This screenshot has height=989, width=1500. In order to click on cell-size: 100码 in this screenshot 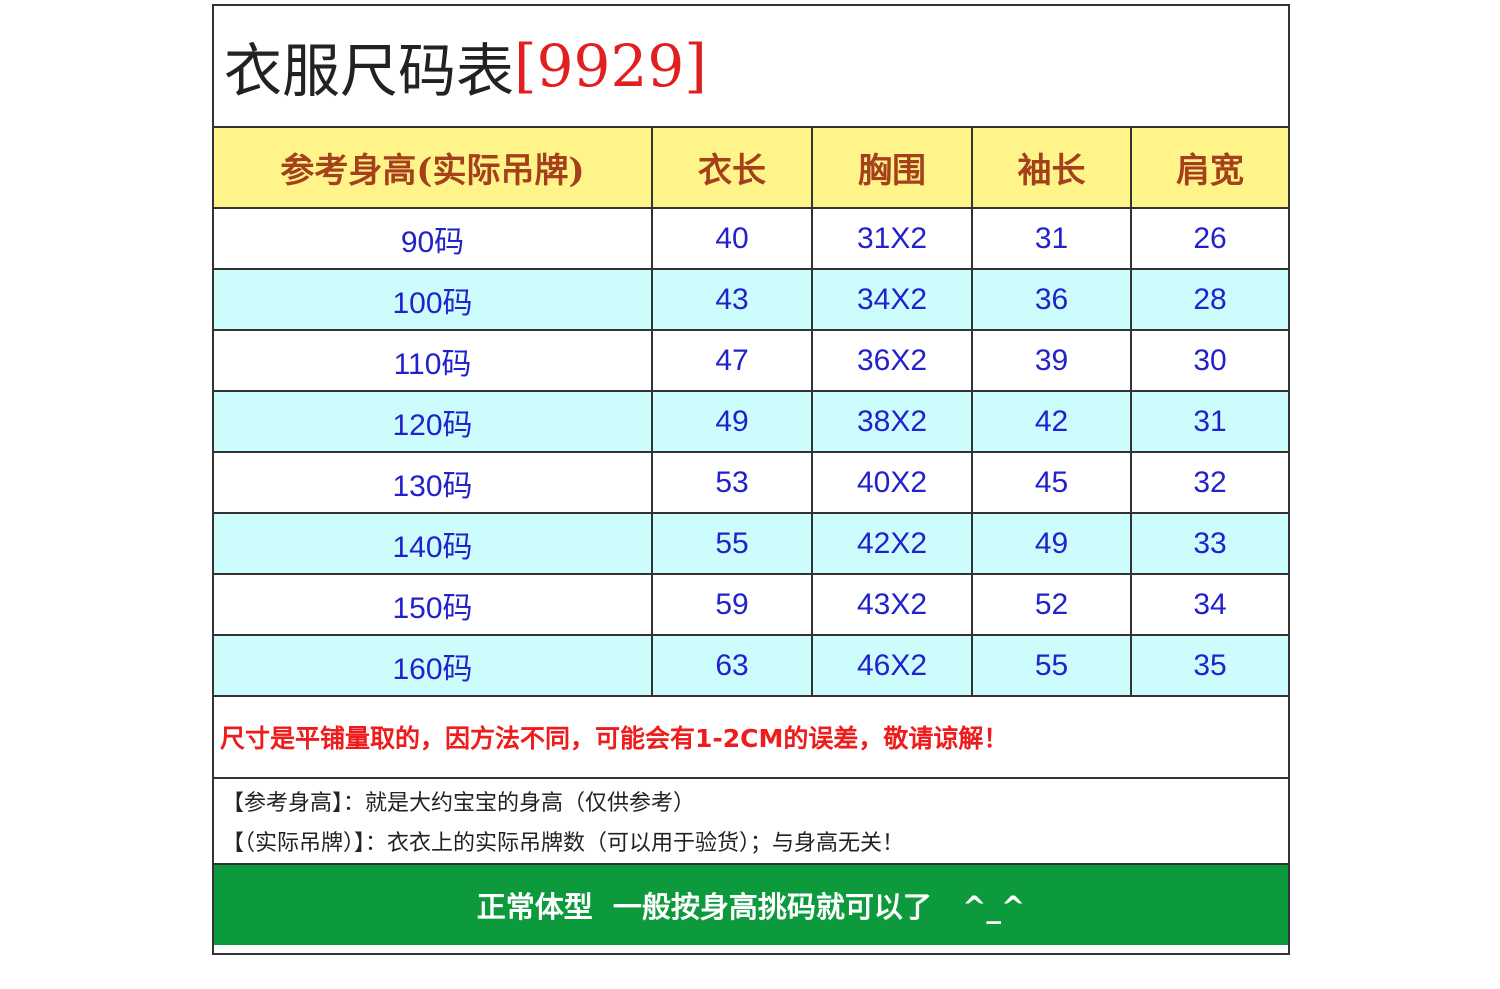, I will do `click(433, 299)`.